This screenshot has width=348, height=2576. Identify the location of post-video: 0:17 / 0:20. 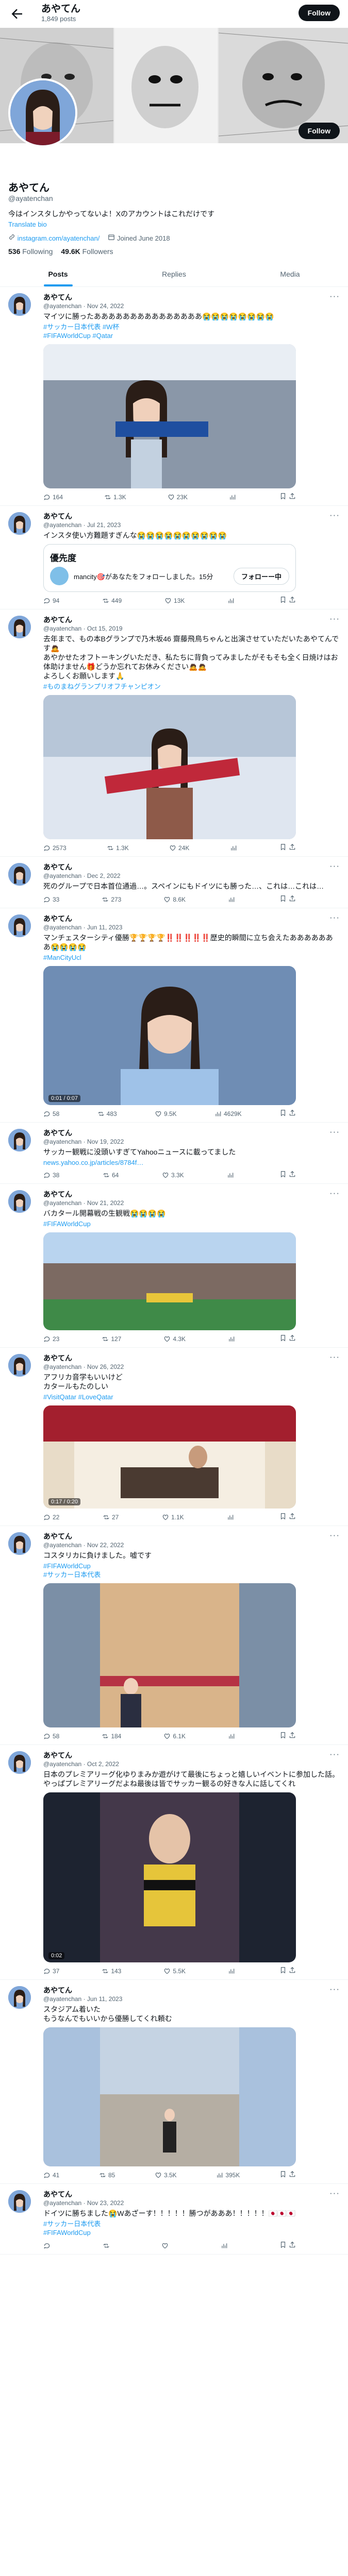
(169, 1457).